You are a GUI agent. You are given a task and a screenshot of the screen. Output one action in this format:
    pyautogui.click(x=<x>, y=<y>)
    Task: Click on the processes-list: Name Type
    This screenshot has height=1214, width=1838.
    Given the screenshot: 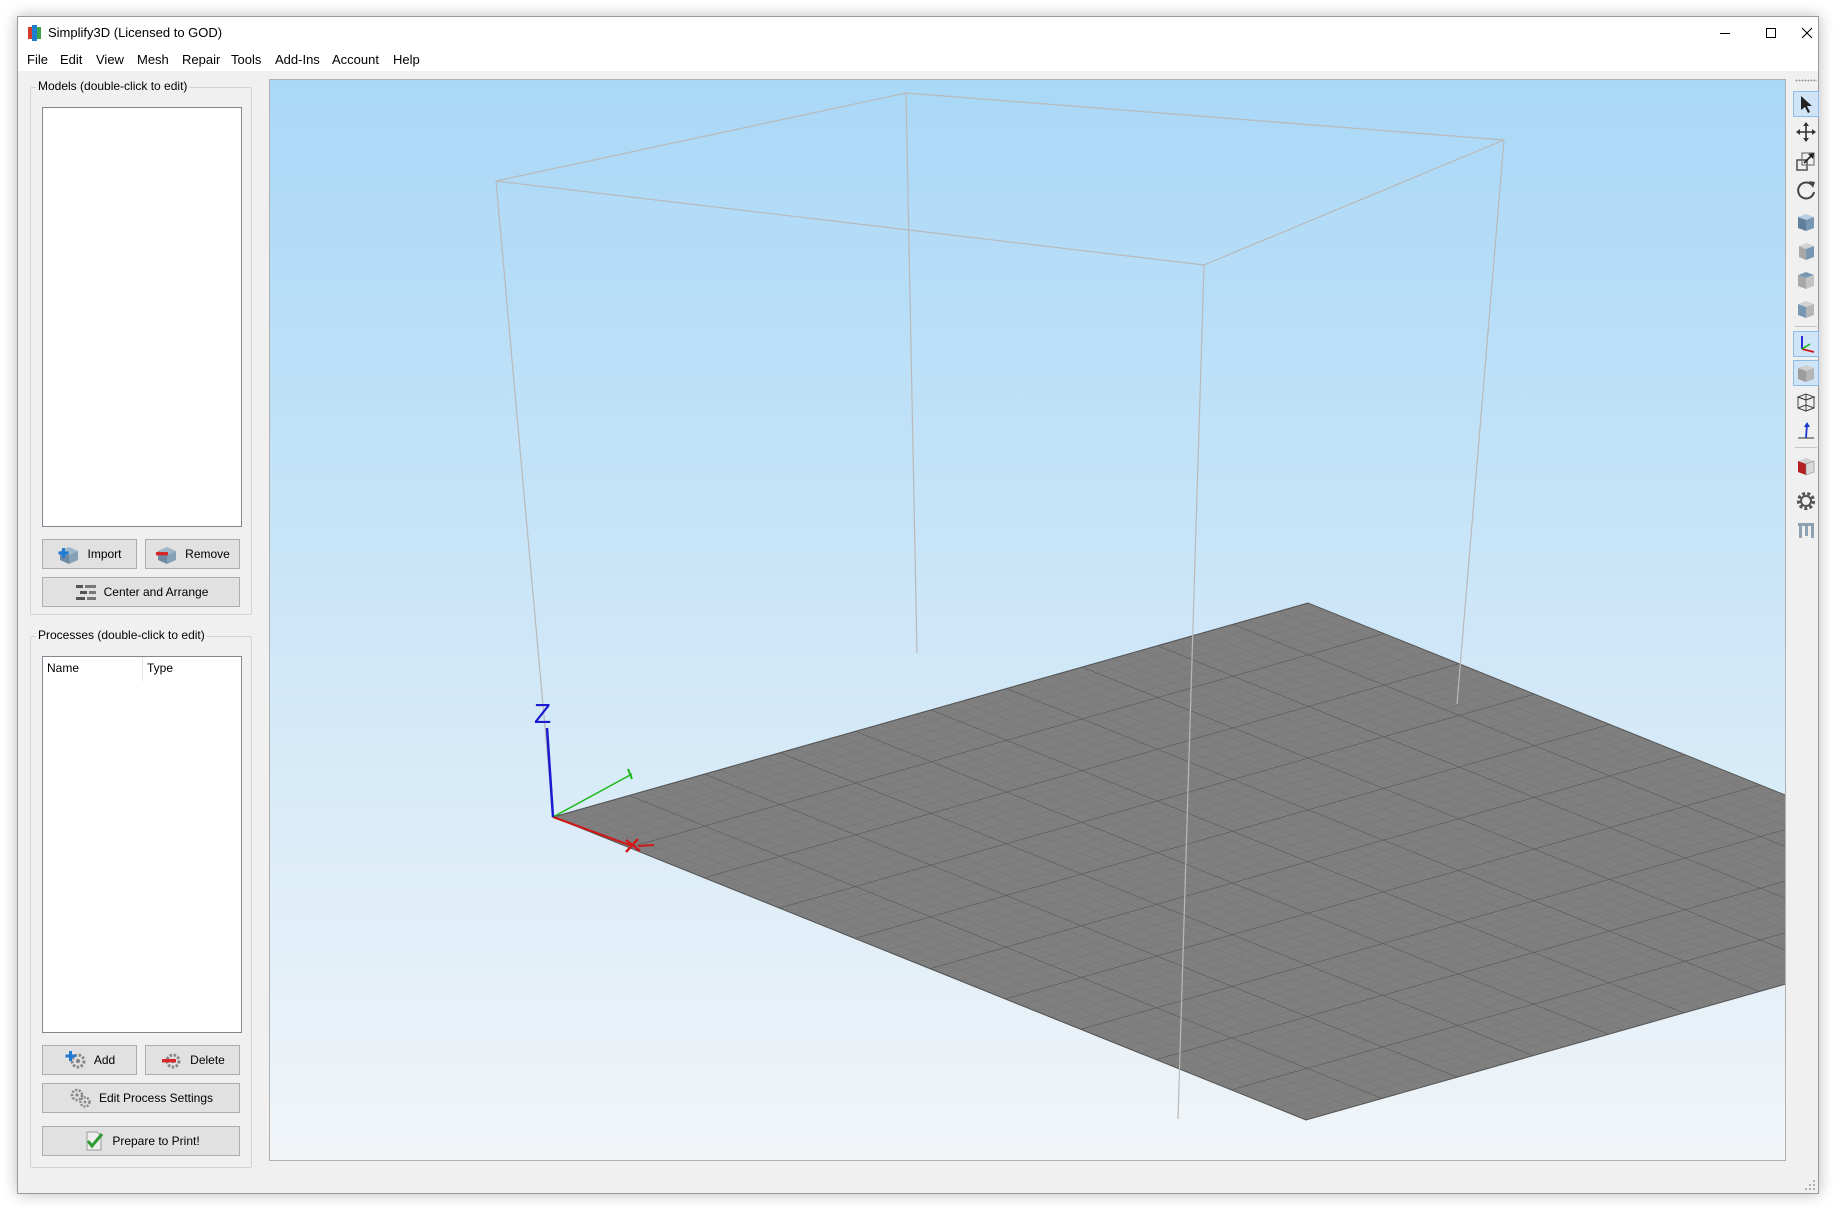 What is the action you would take?
    pyautogui.click(x=142, y=844)
    